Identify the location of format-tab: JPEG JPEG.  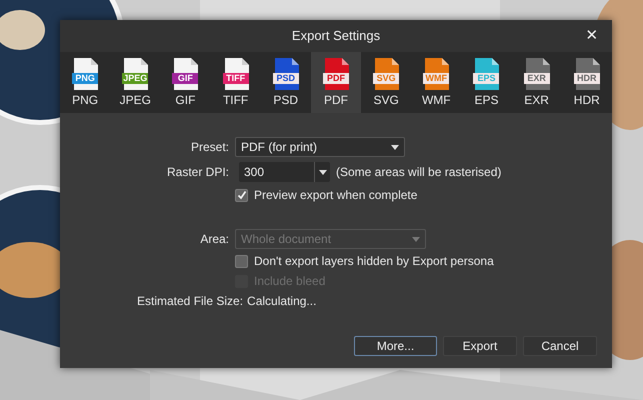
(135, 82).